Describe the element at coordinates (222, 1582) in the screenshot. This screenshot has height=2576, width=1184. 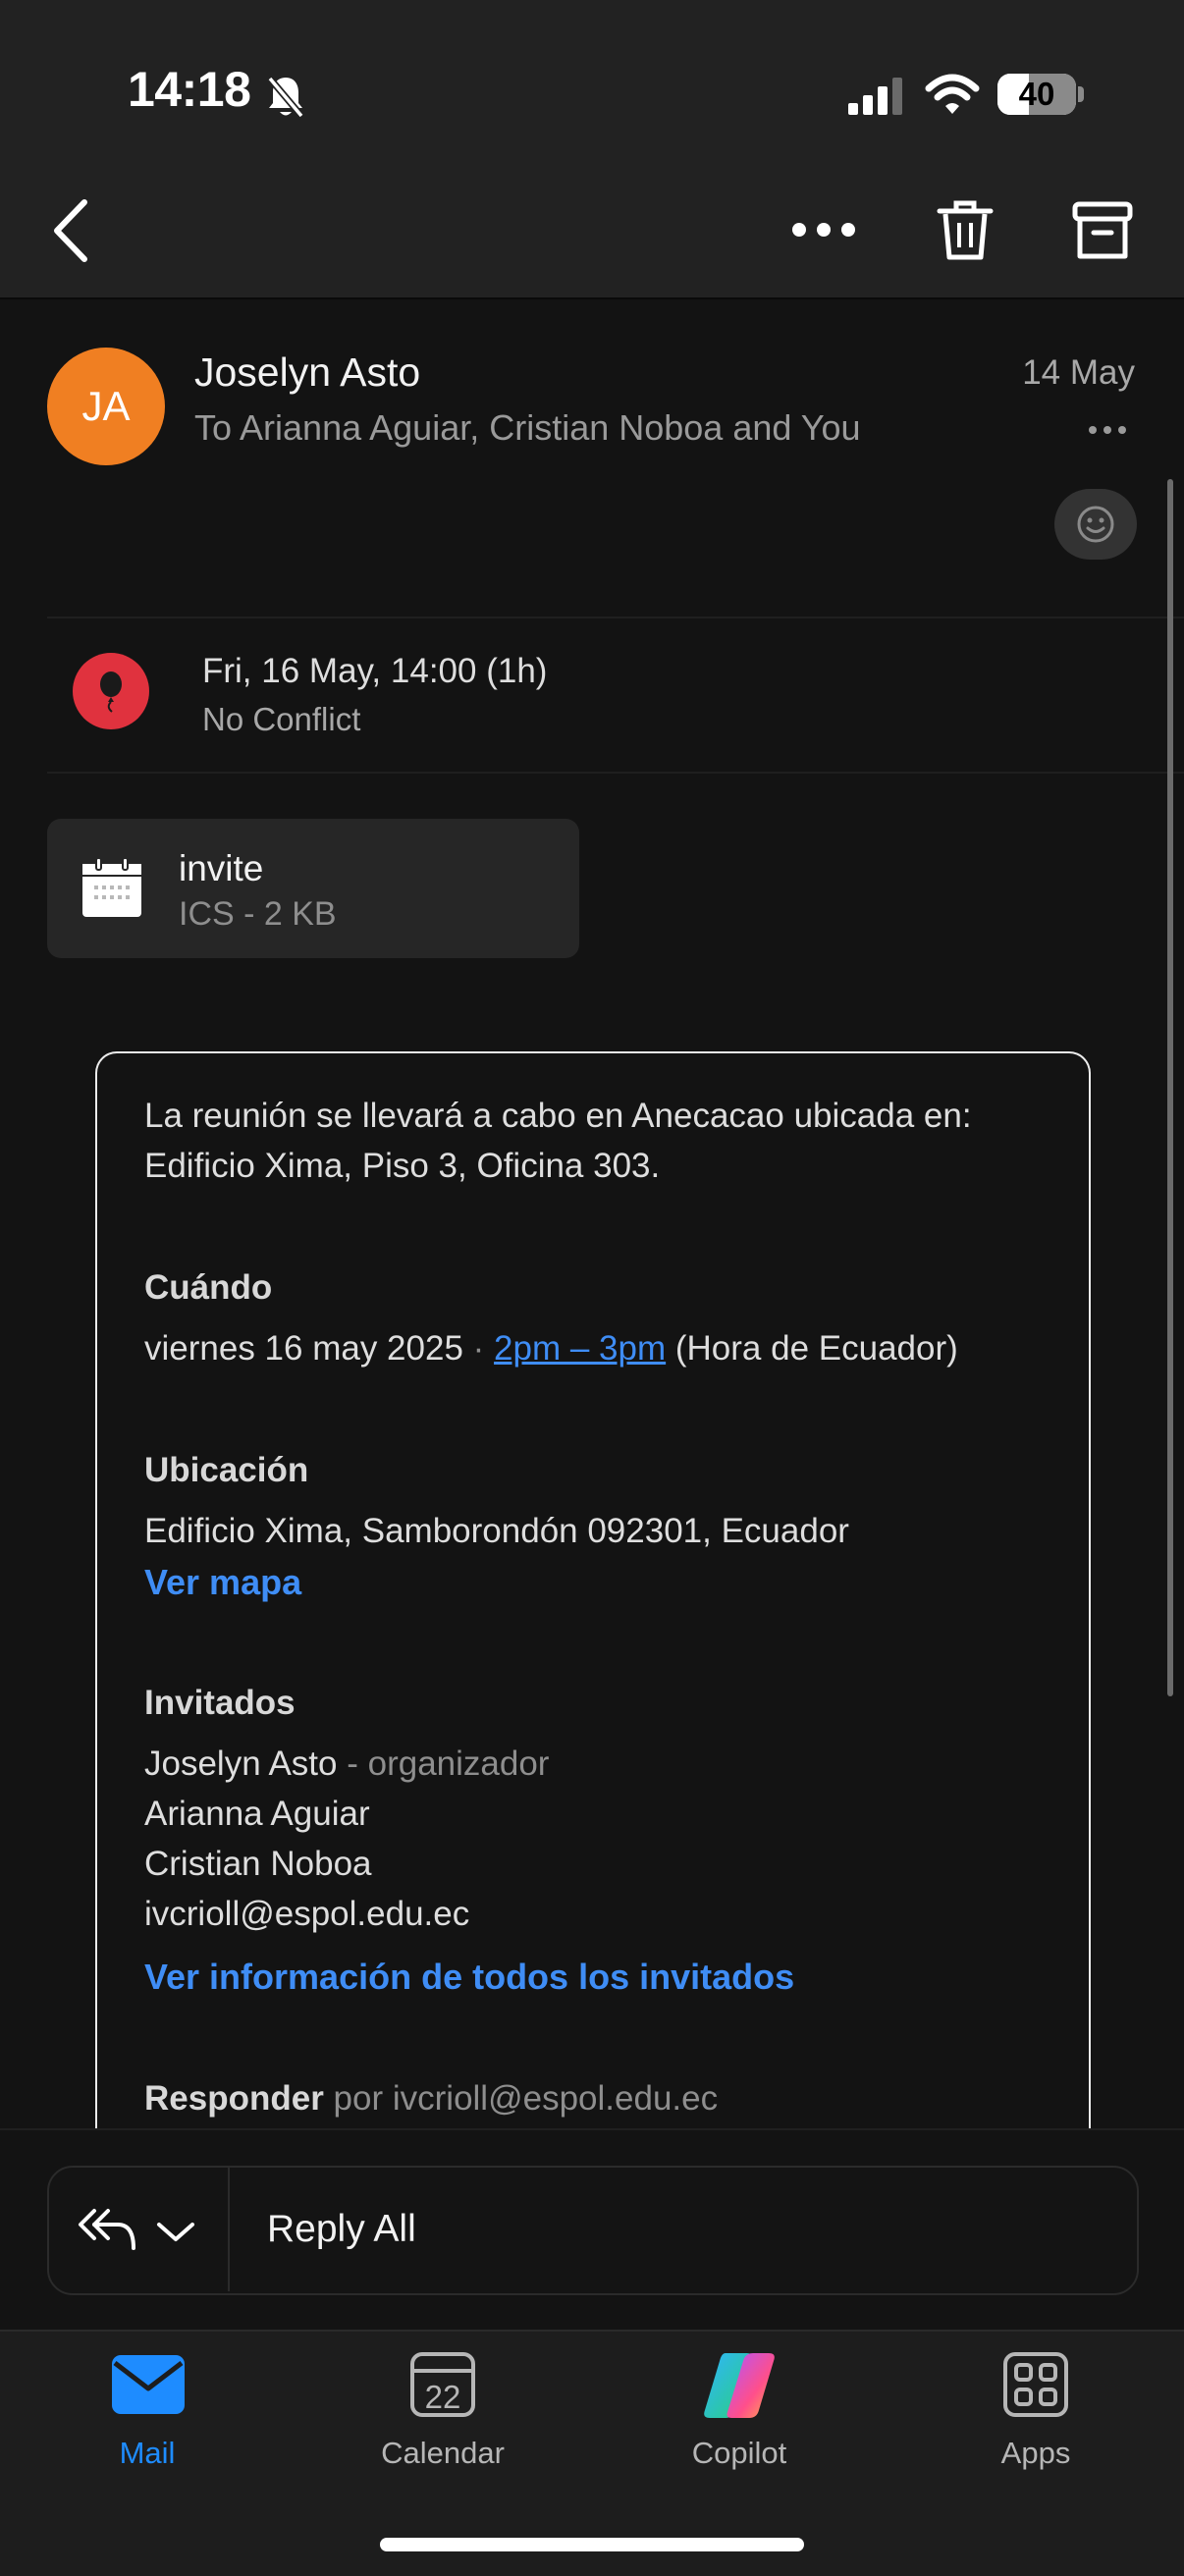
I see `view-map-link: Ver mapa` at that location.